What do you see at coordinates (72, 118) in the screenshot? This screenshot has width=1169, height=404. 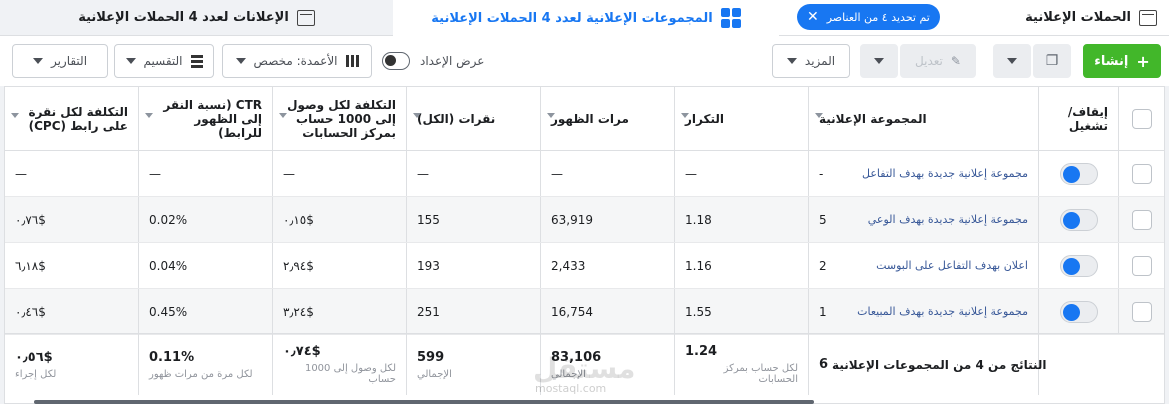 I see `col-cpc: التكلفة لكل نقرة على رابط (CPC)` at bounding box center [72, 118].